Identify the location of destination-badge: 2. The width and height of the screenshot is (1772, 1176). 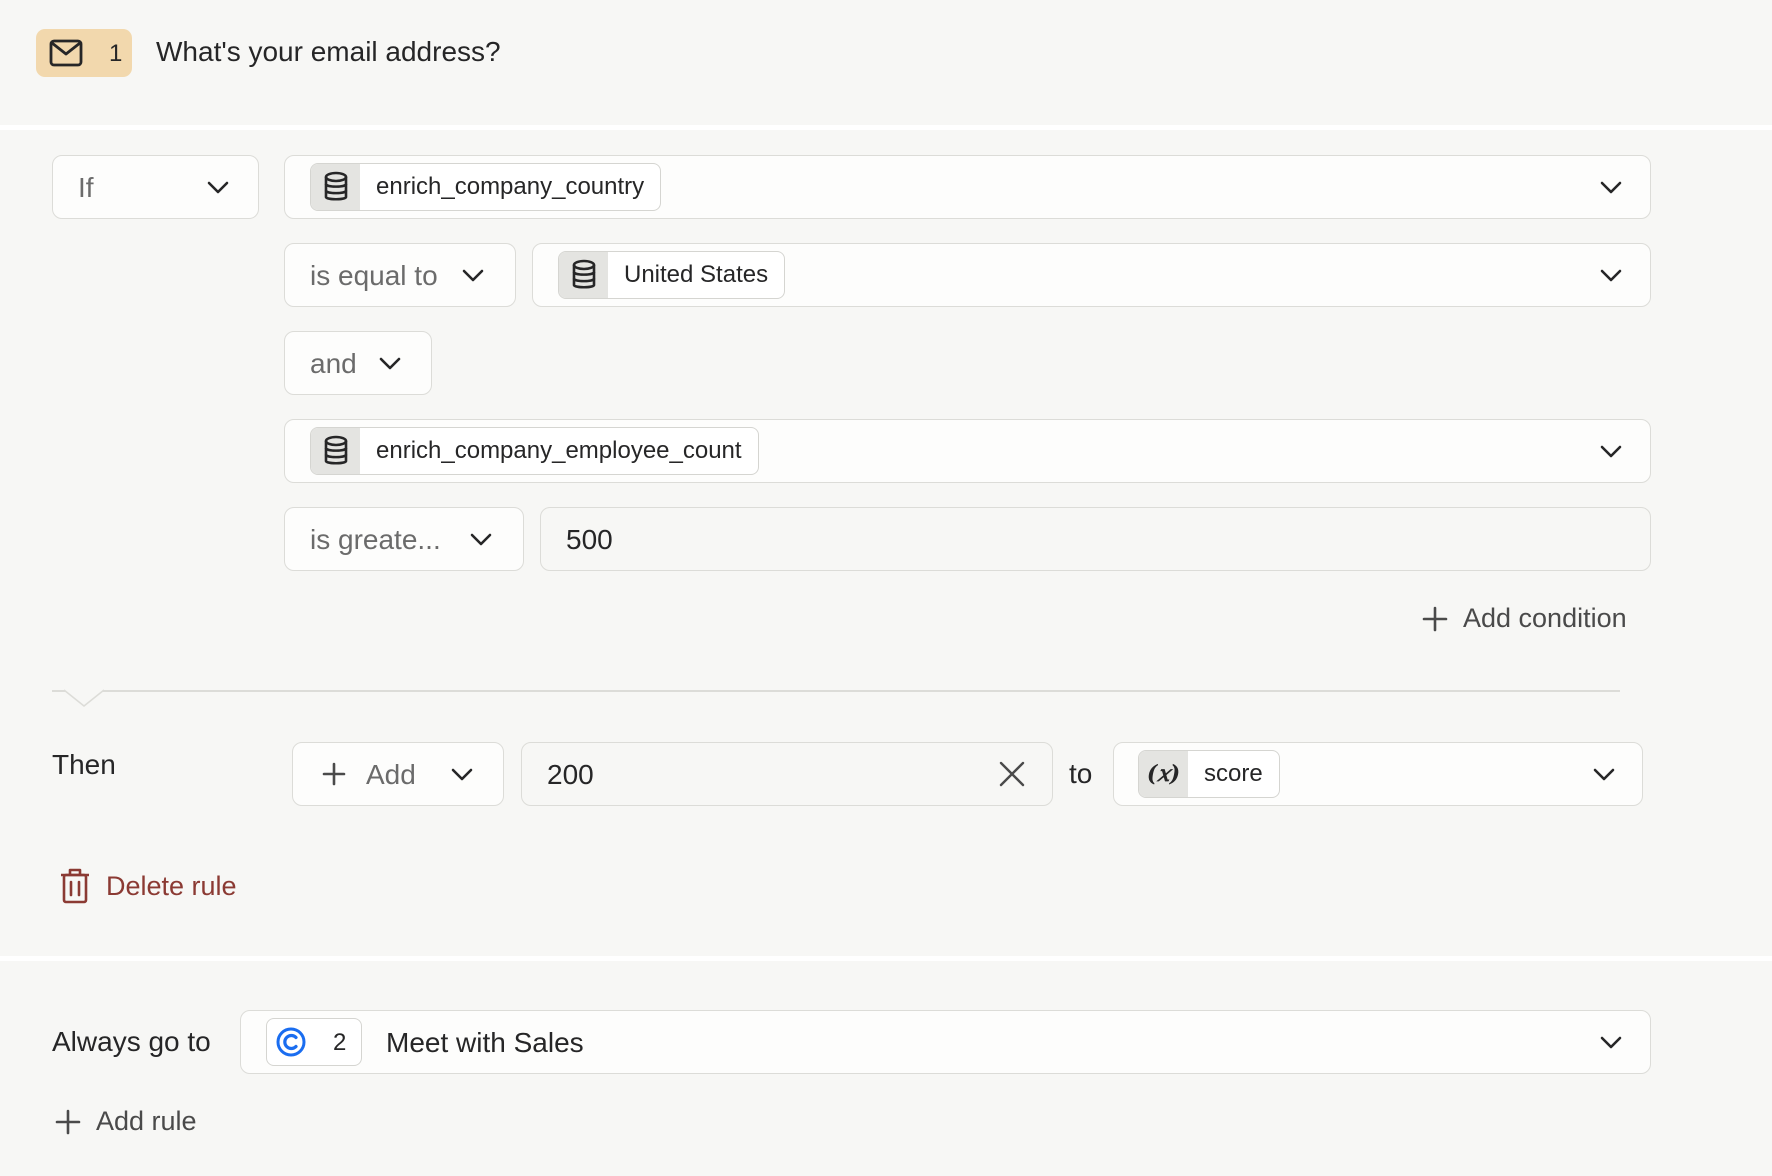
(314, 1042).